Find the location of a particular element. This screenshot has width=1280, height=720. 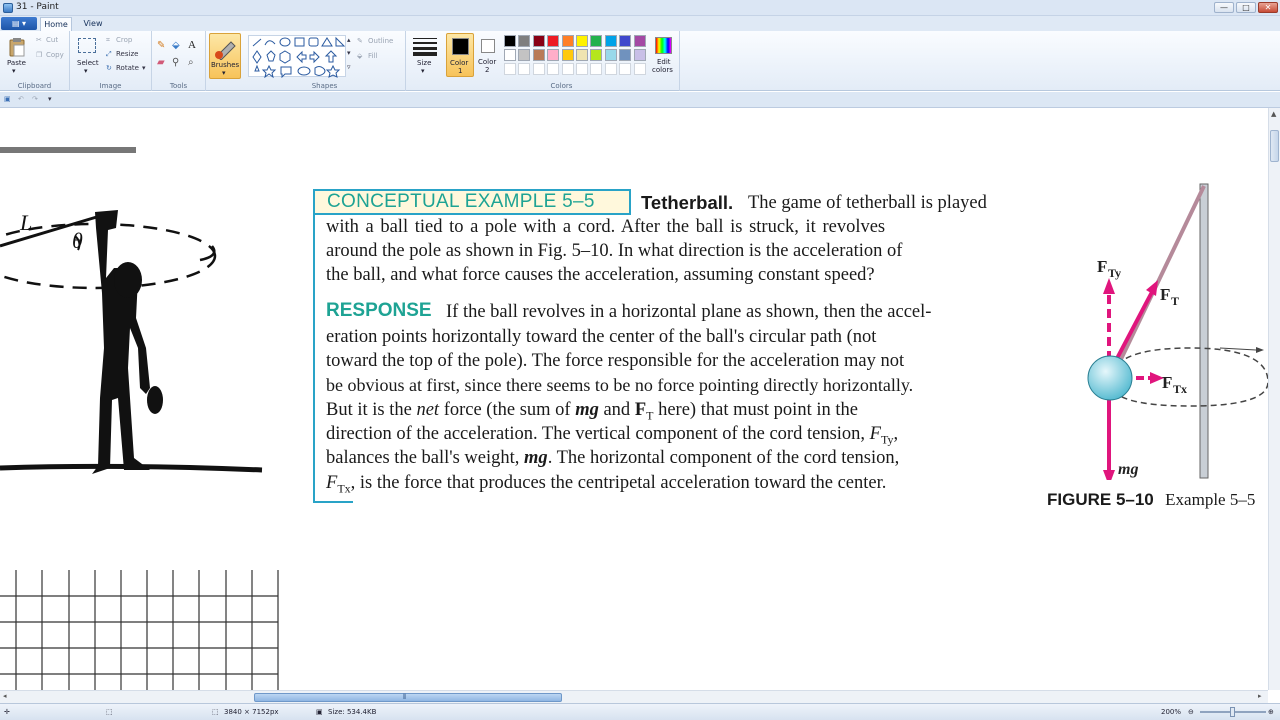

cut-button: Cut is located at coordinates (52, 40).